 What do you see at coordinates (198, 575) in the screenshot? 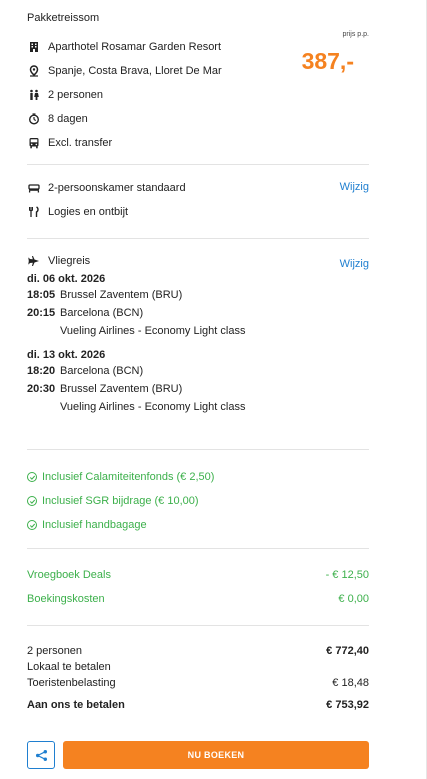
I see `discount-row: Vroegboek Deals - € 12,50` at bounding box center [198, 575].